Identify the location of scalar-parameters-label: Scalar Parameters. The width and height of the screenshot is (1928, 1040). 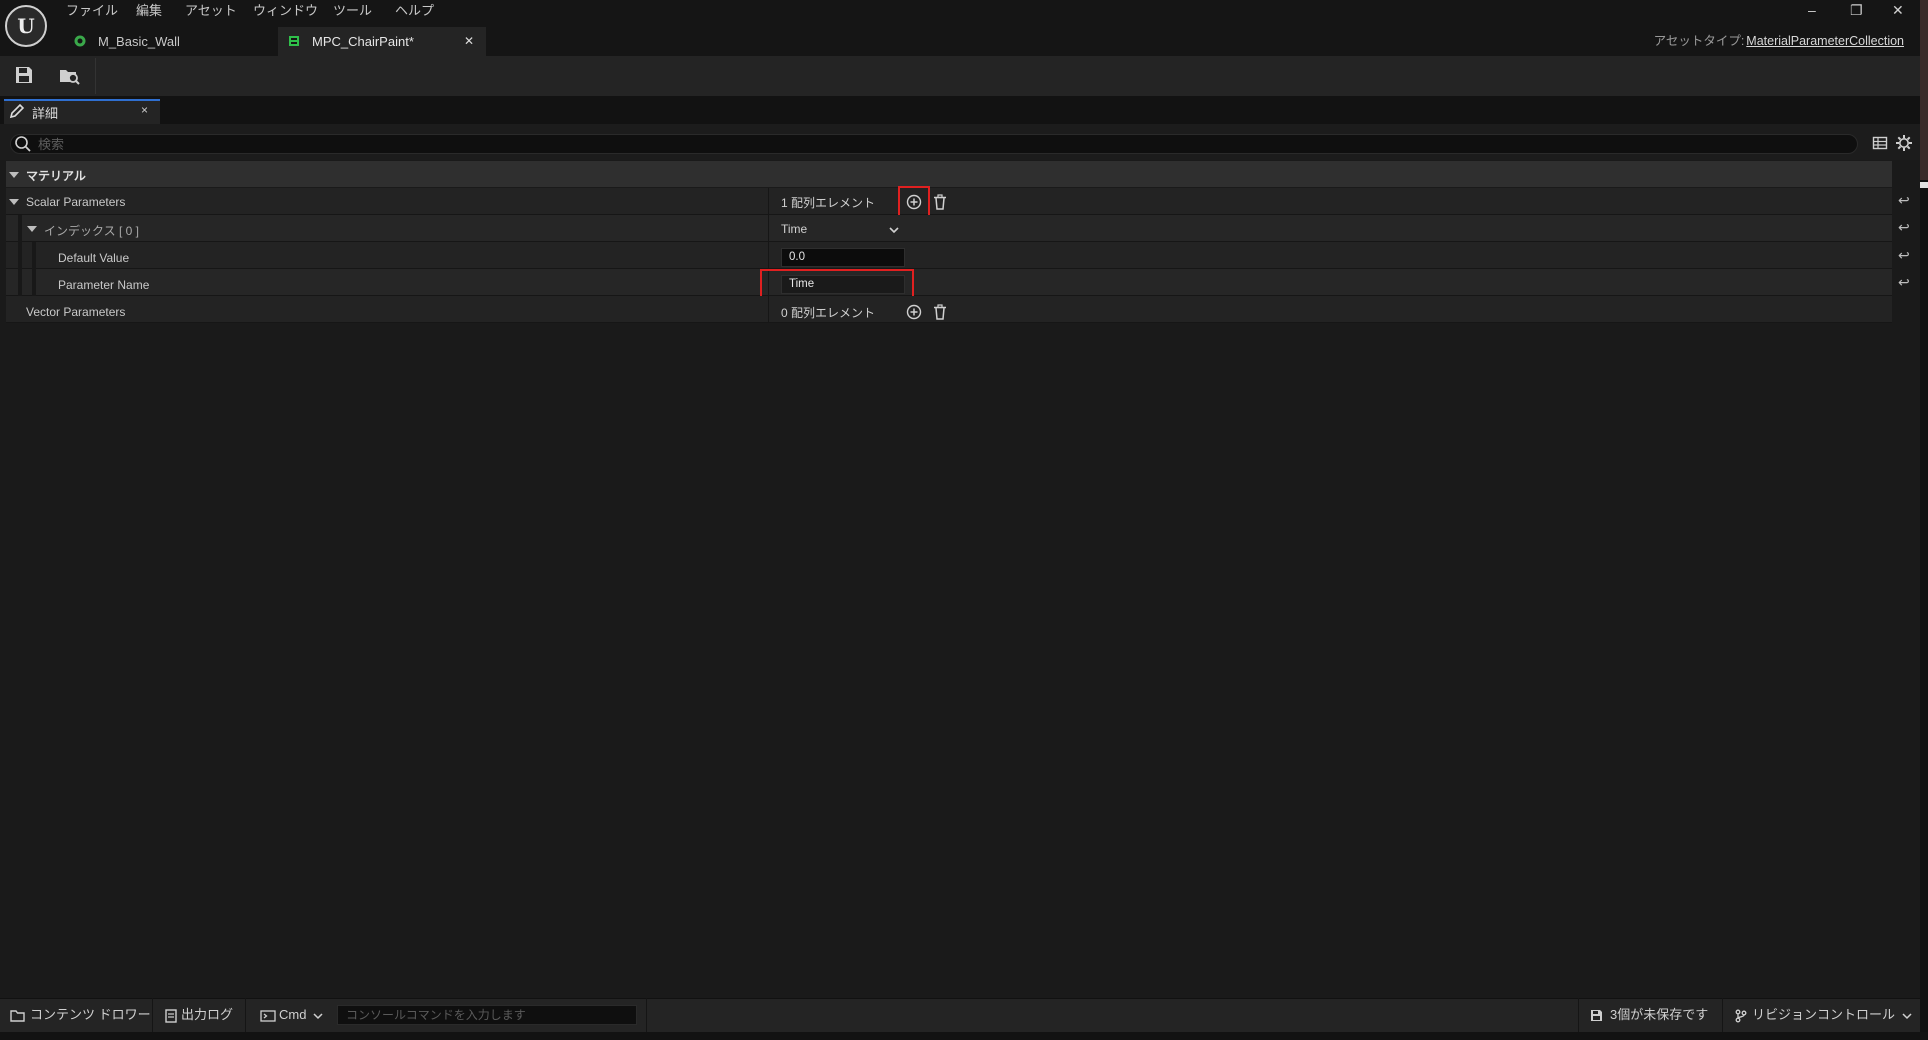
(76, 202).